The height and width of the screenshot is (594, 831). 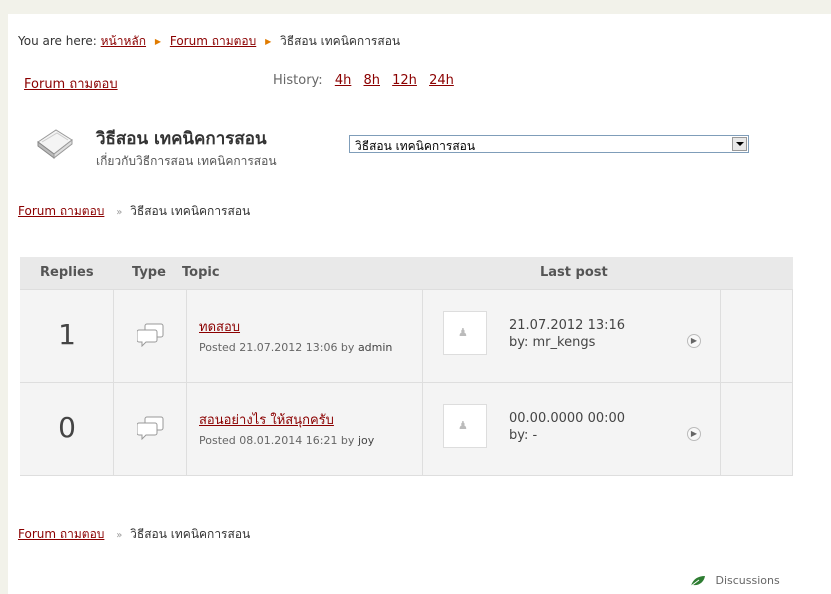 I want to click on header-type: Type, so click(x=149, y=272).